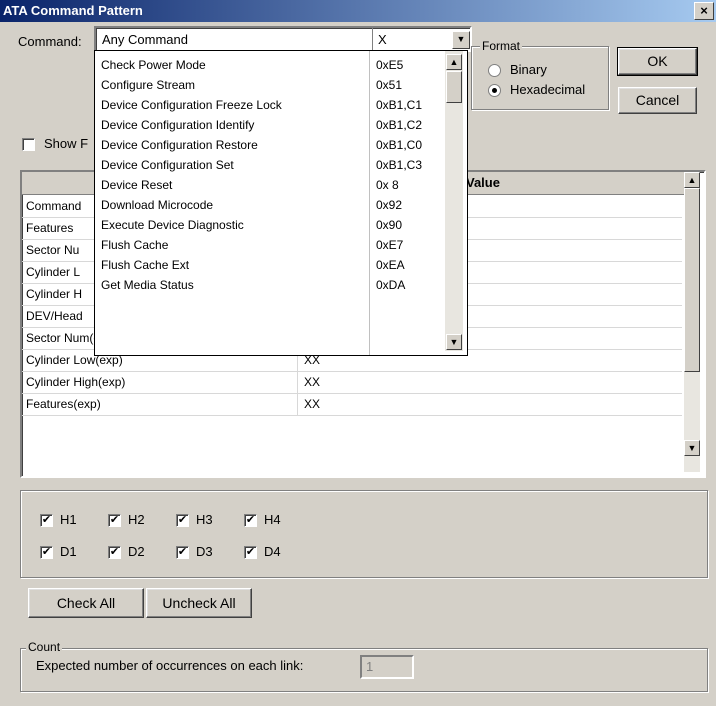  What do you see at coordinates (270, 145) in the screenshot?
I see `dropdown-item: Device Configuration Restore 0xB1,C0` at bounding box center [270, 145].